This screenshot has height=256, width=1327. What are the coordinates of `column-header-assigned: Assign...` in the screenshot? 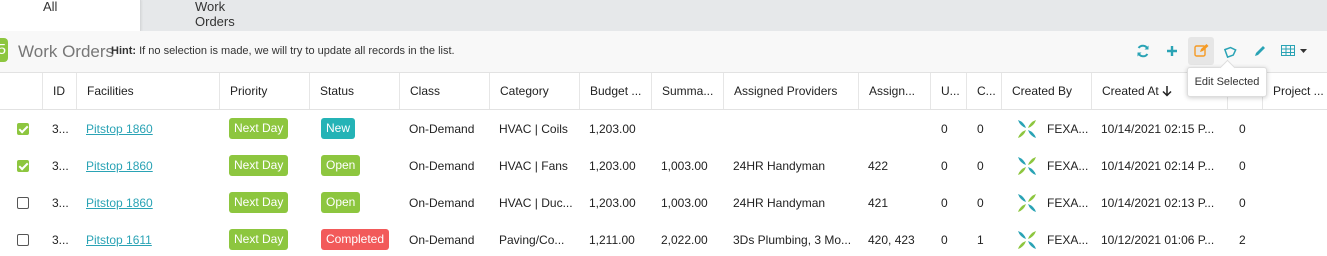 It's located at (894, 91).